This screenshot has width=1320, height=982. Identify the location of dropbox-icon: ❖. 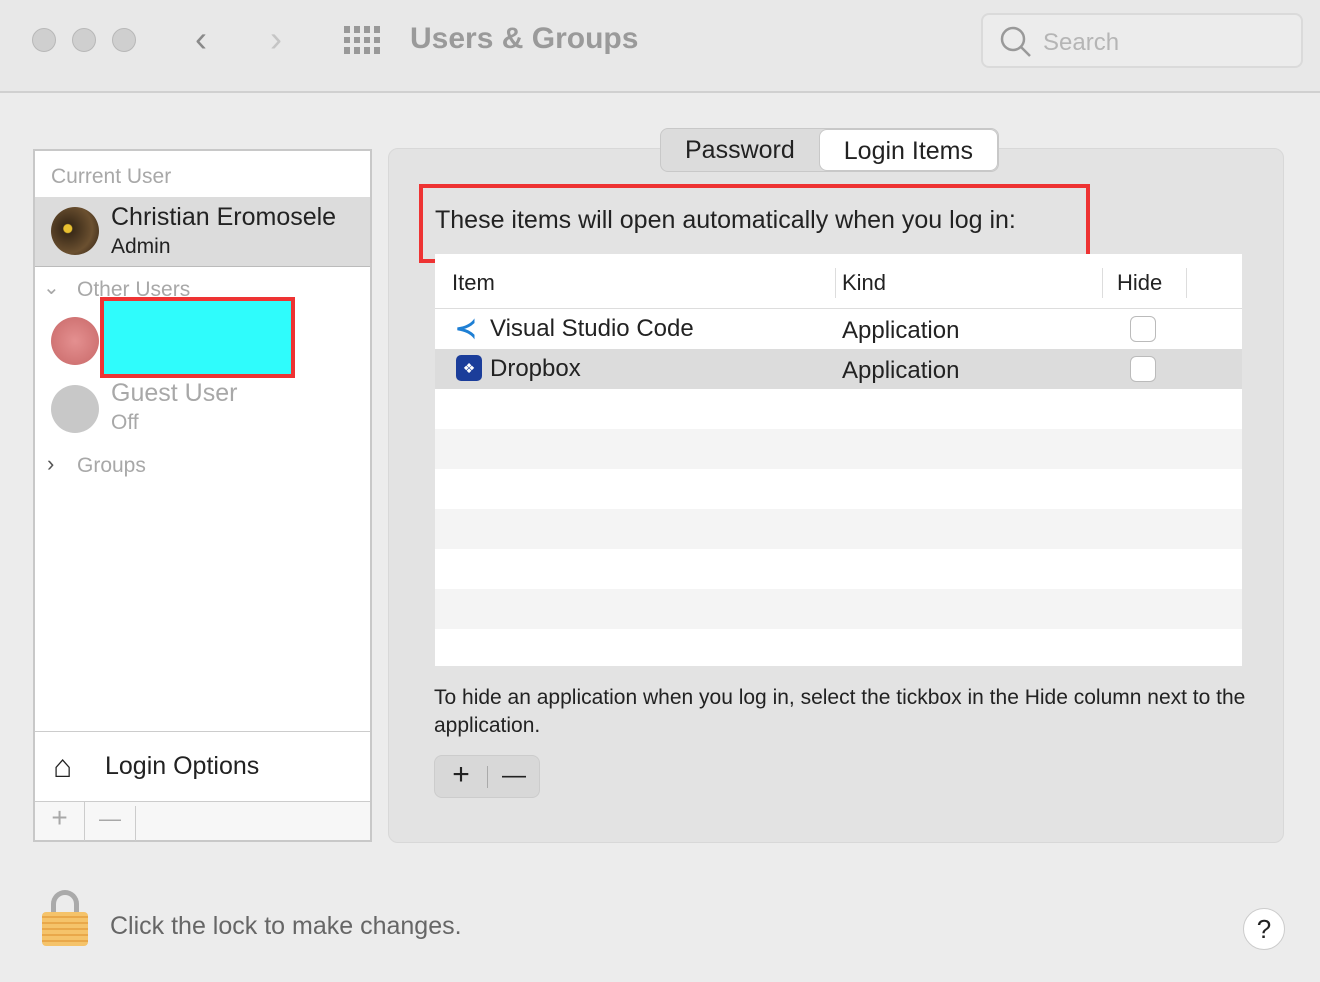
(469, 368).